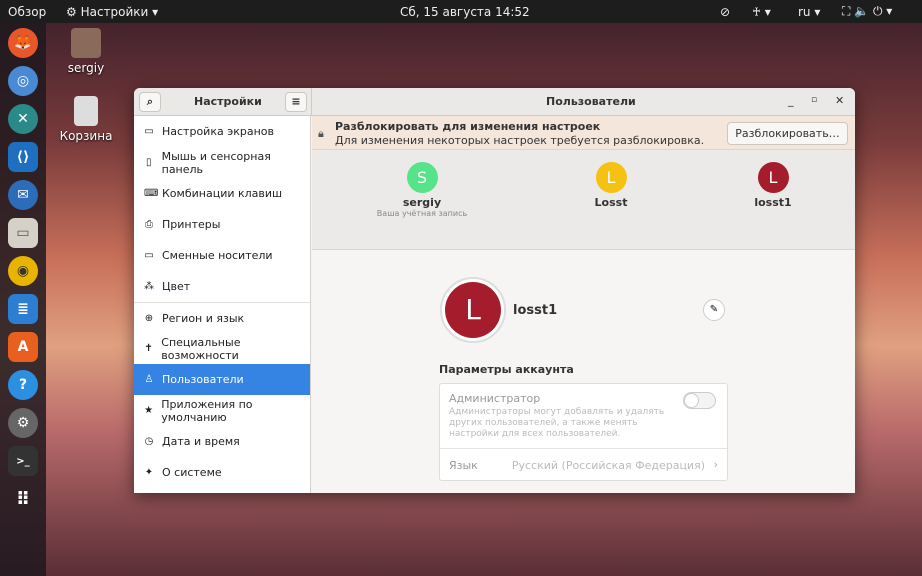  I want to click on sidebar-item-label: Сменные носители, so click(217, 255).